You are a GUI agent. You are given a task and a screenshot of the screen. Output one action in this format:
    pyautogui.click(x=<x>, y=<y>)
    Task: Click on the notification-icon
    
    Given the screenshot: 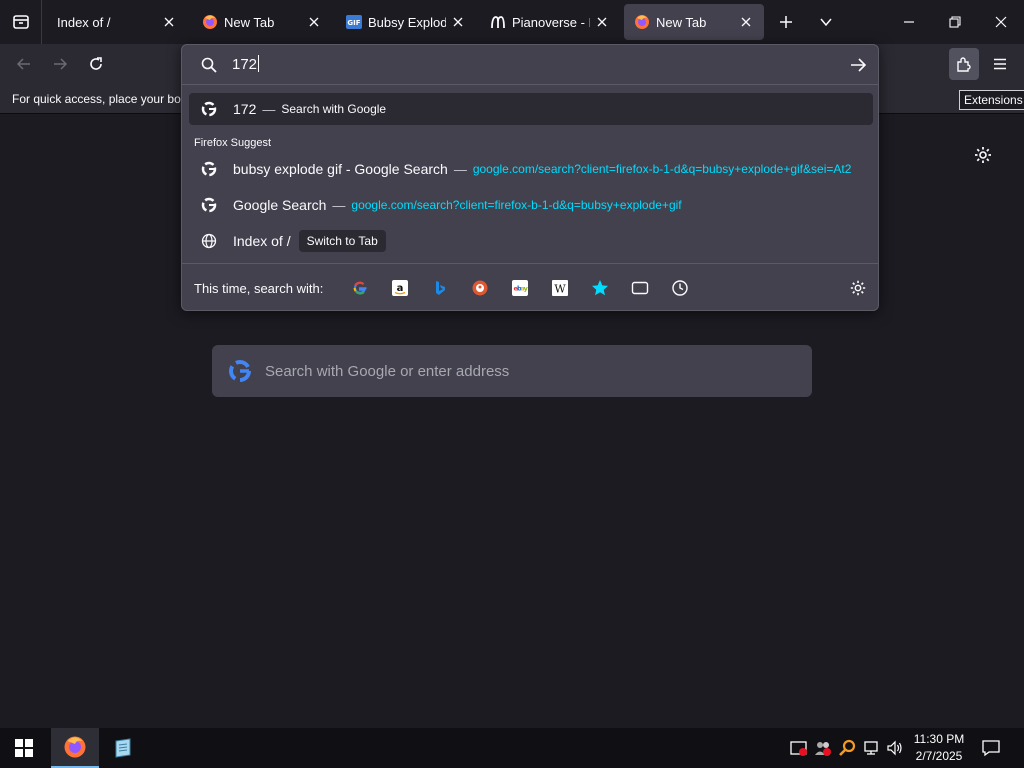 What is the action you would take?
    pyautogui.click(x=991, y=748)
    